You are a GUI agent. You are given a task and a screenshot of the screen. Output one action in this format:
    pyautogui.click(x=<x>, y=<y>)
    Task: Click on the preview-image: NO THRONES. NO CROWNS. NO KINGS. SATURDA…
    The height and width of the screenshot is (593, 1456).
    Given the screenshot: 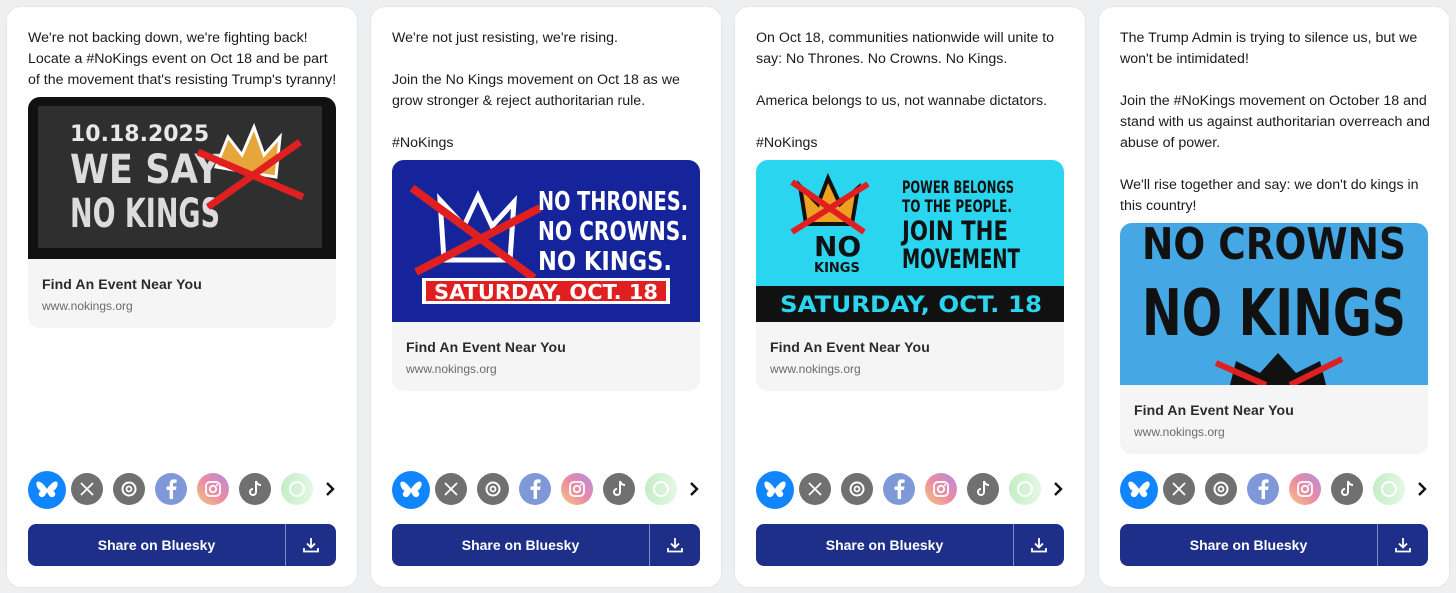 What is the action you would take?
    pyautogui.click(x=546, y=241)
    